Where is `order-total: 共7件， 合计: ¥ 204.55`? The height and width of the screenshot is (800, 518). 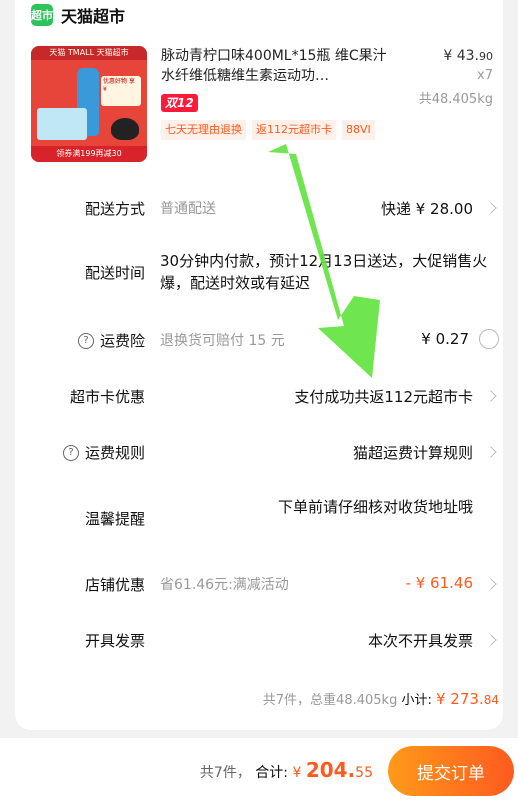
order-total: 共7件， 合计: ¥ 204.55 is located at coordinates (286, 770).